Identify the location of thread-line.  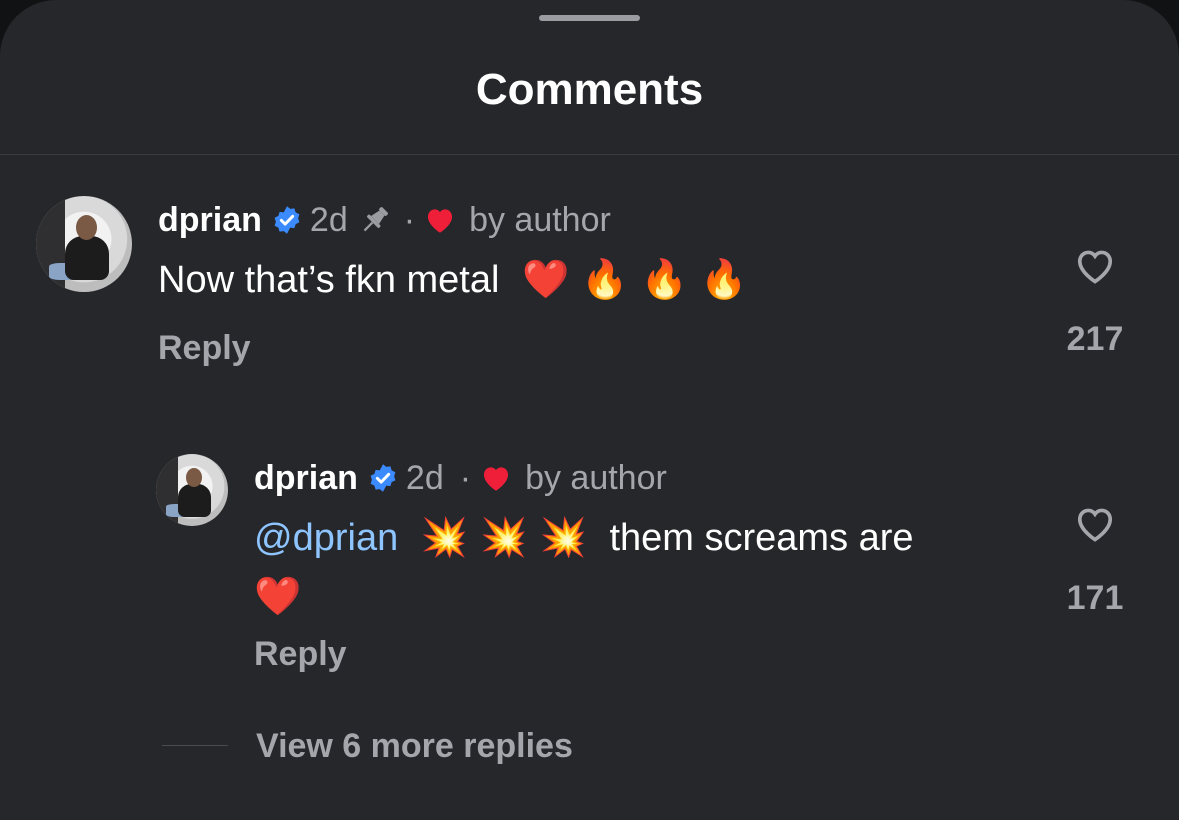
(195, 745).